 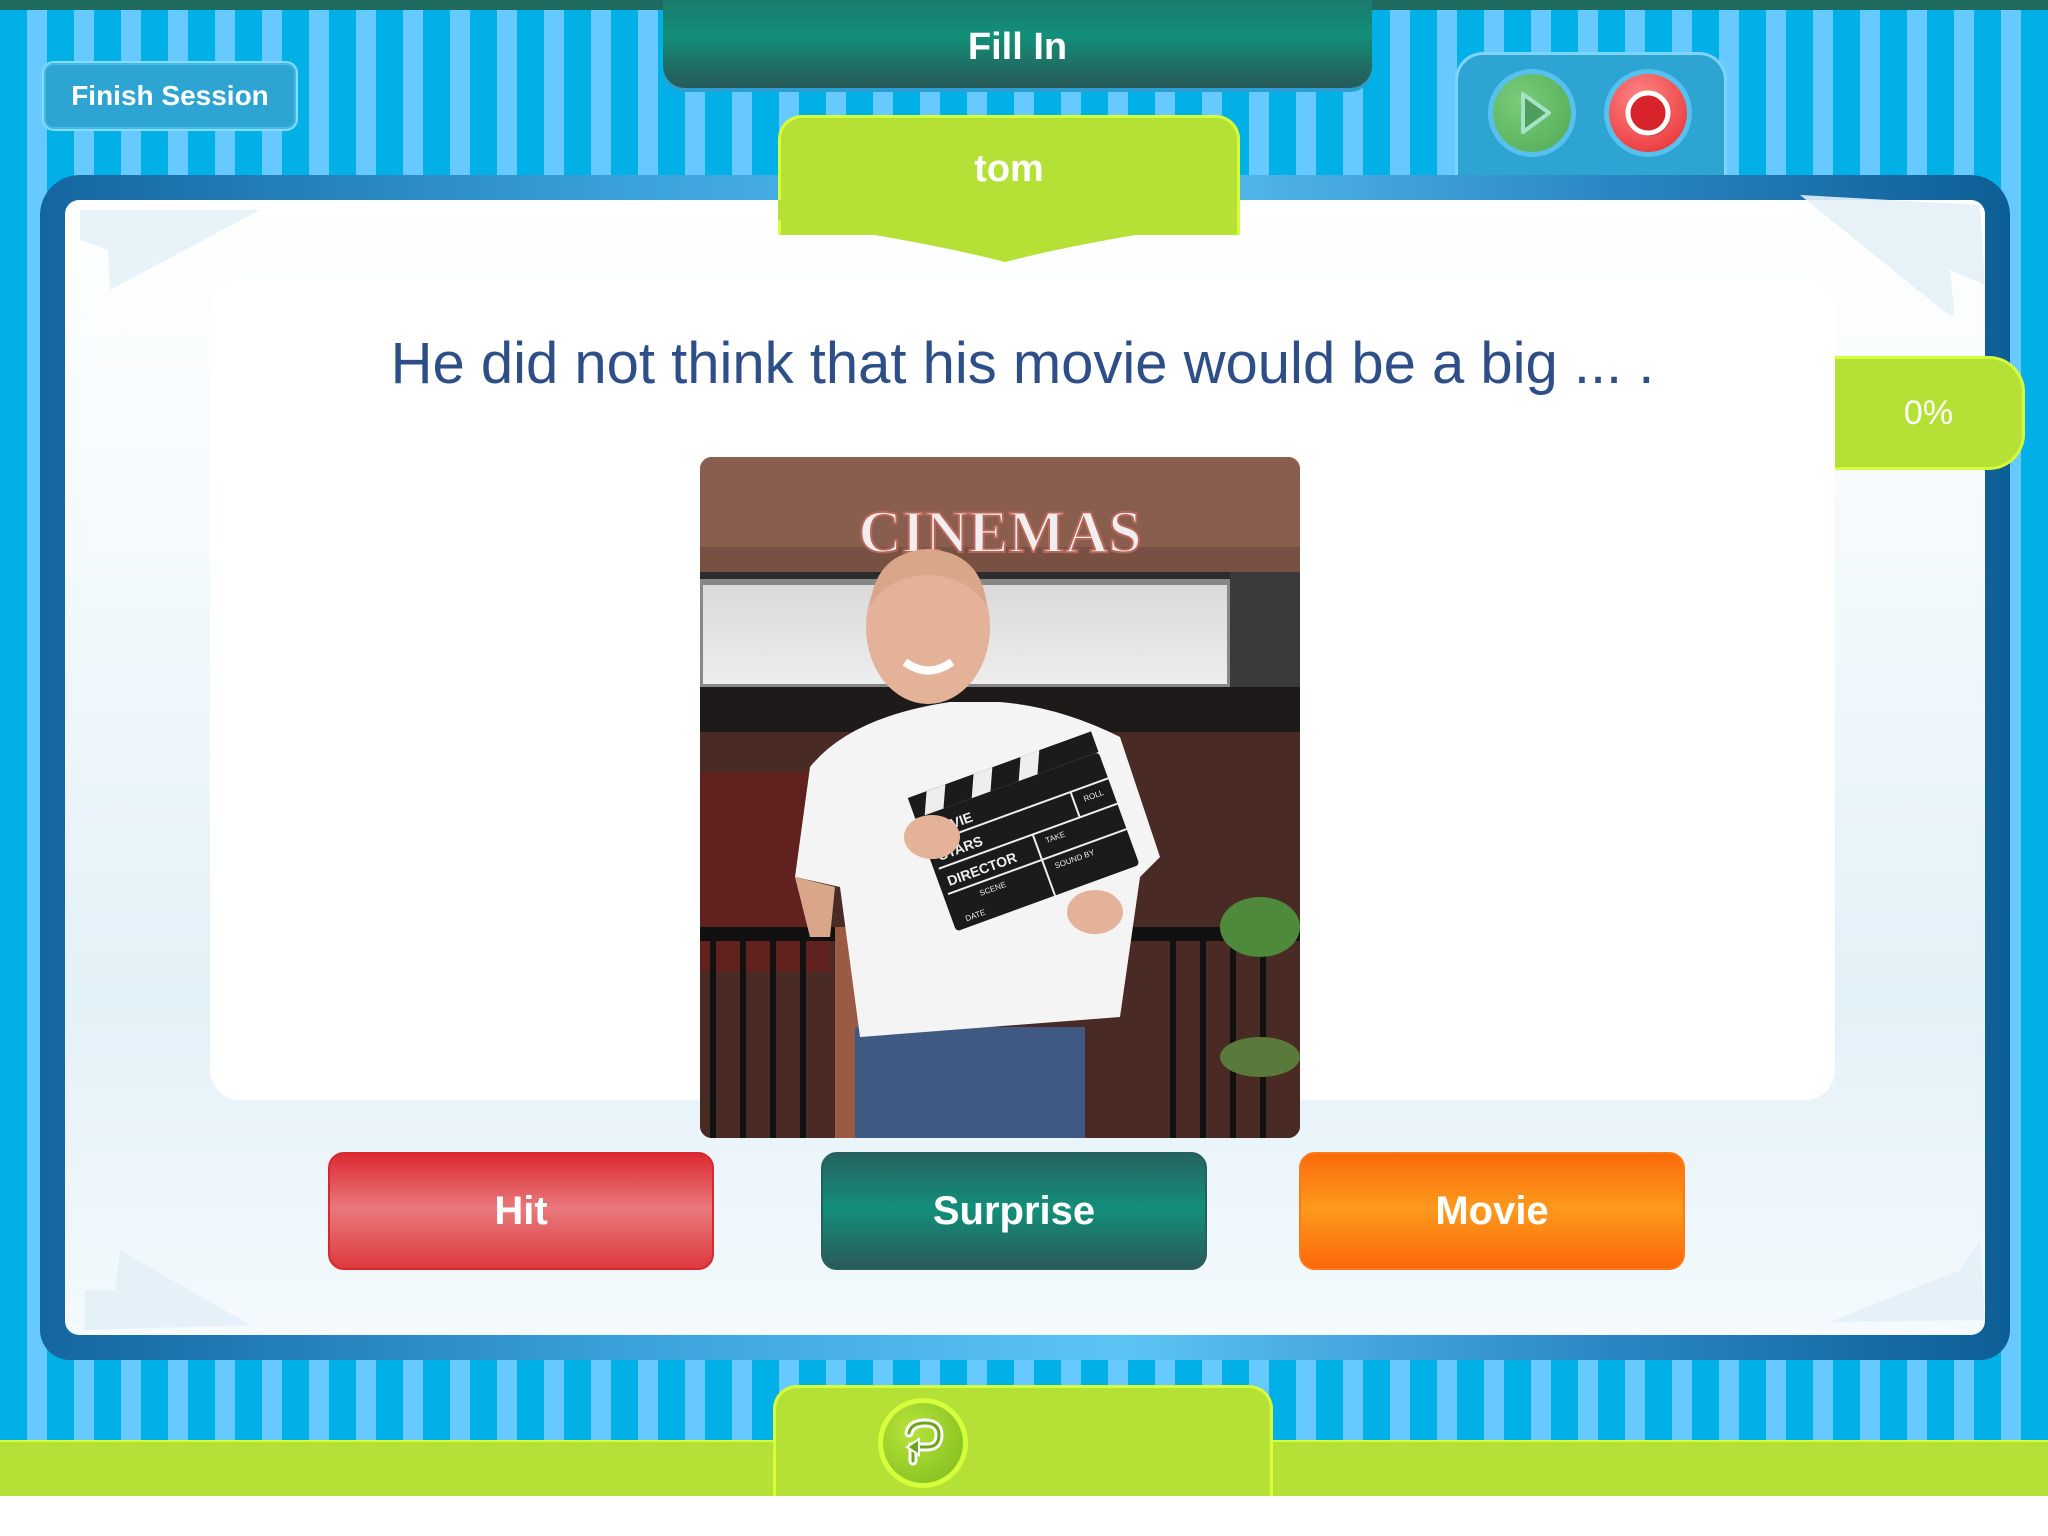 I want to click on cinemas-sign: CINEMAS, so click(x=999, y=532).